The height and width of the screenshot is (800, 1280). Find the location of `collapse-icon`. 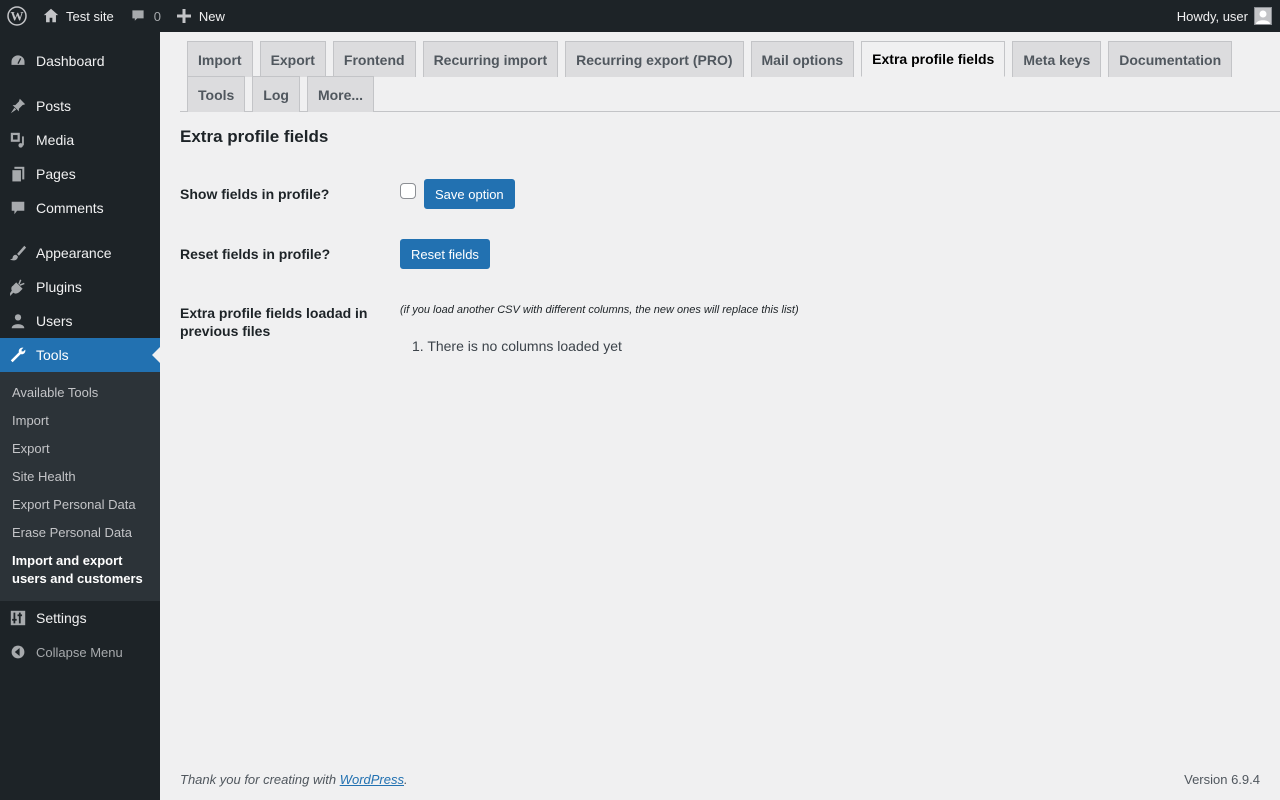

collapse-icon is located at coordinates (18, 652).